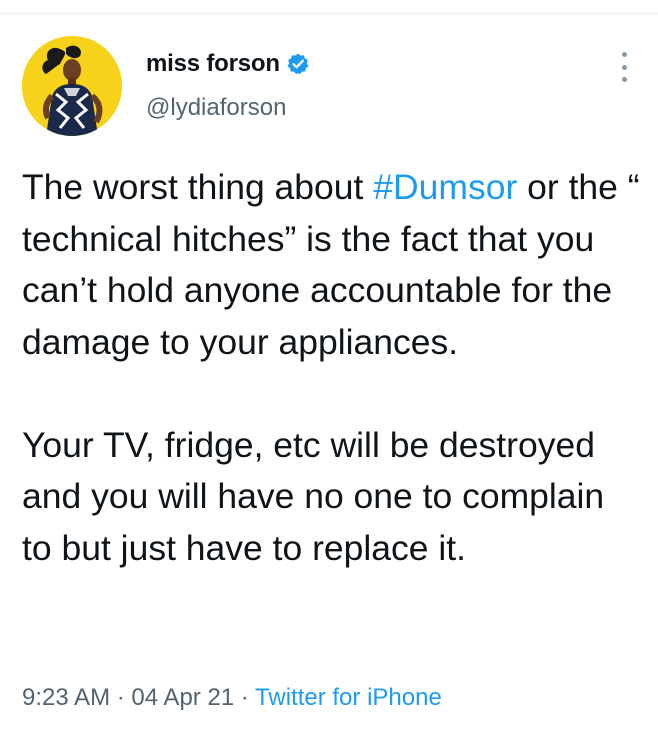 Image resolution: width=658 pixels, height=739 pixels. What do you see at coordinates (216, 108) in the screenshot?
I see `author-handle: @lydiaforson` at bounding box center [216, 108].